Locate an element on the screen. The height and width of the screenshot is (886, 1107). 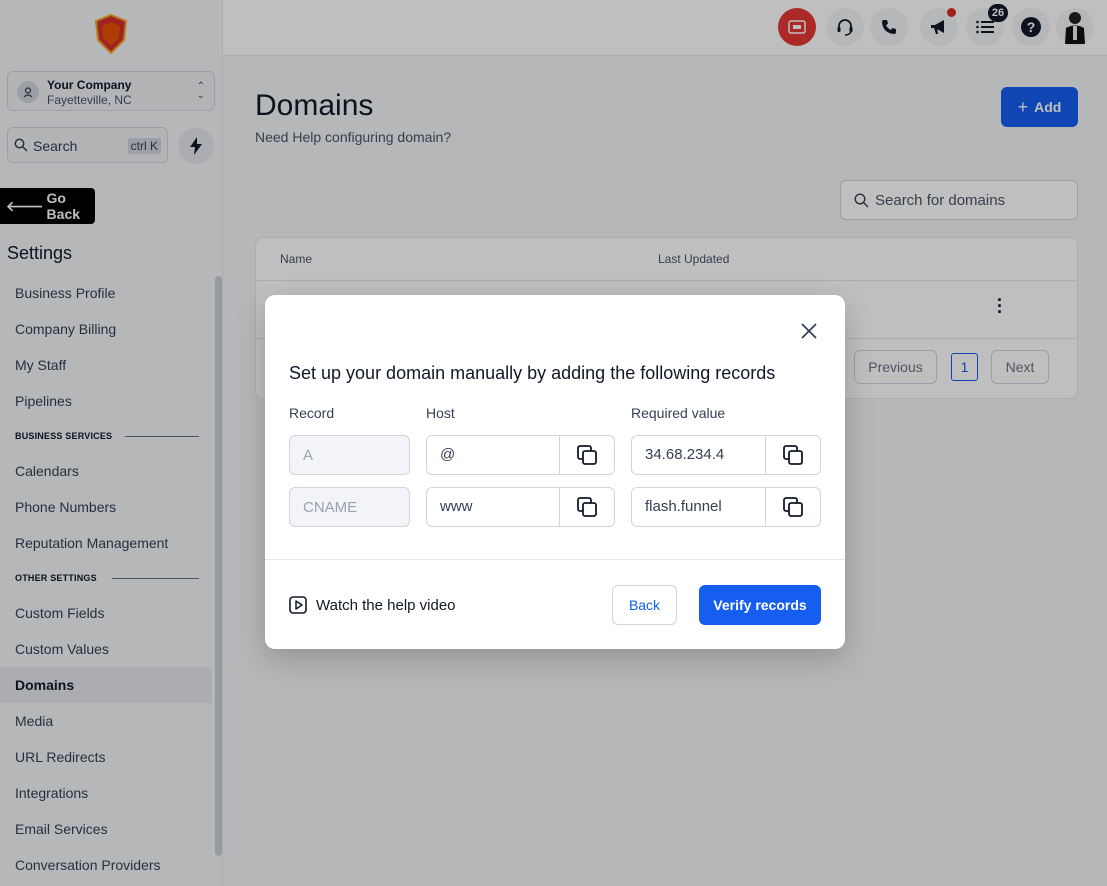
close-icon is located at coordinates (809, 331).